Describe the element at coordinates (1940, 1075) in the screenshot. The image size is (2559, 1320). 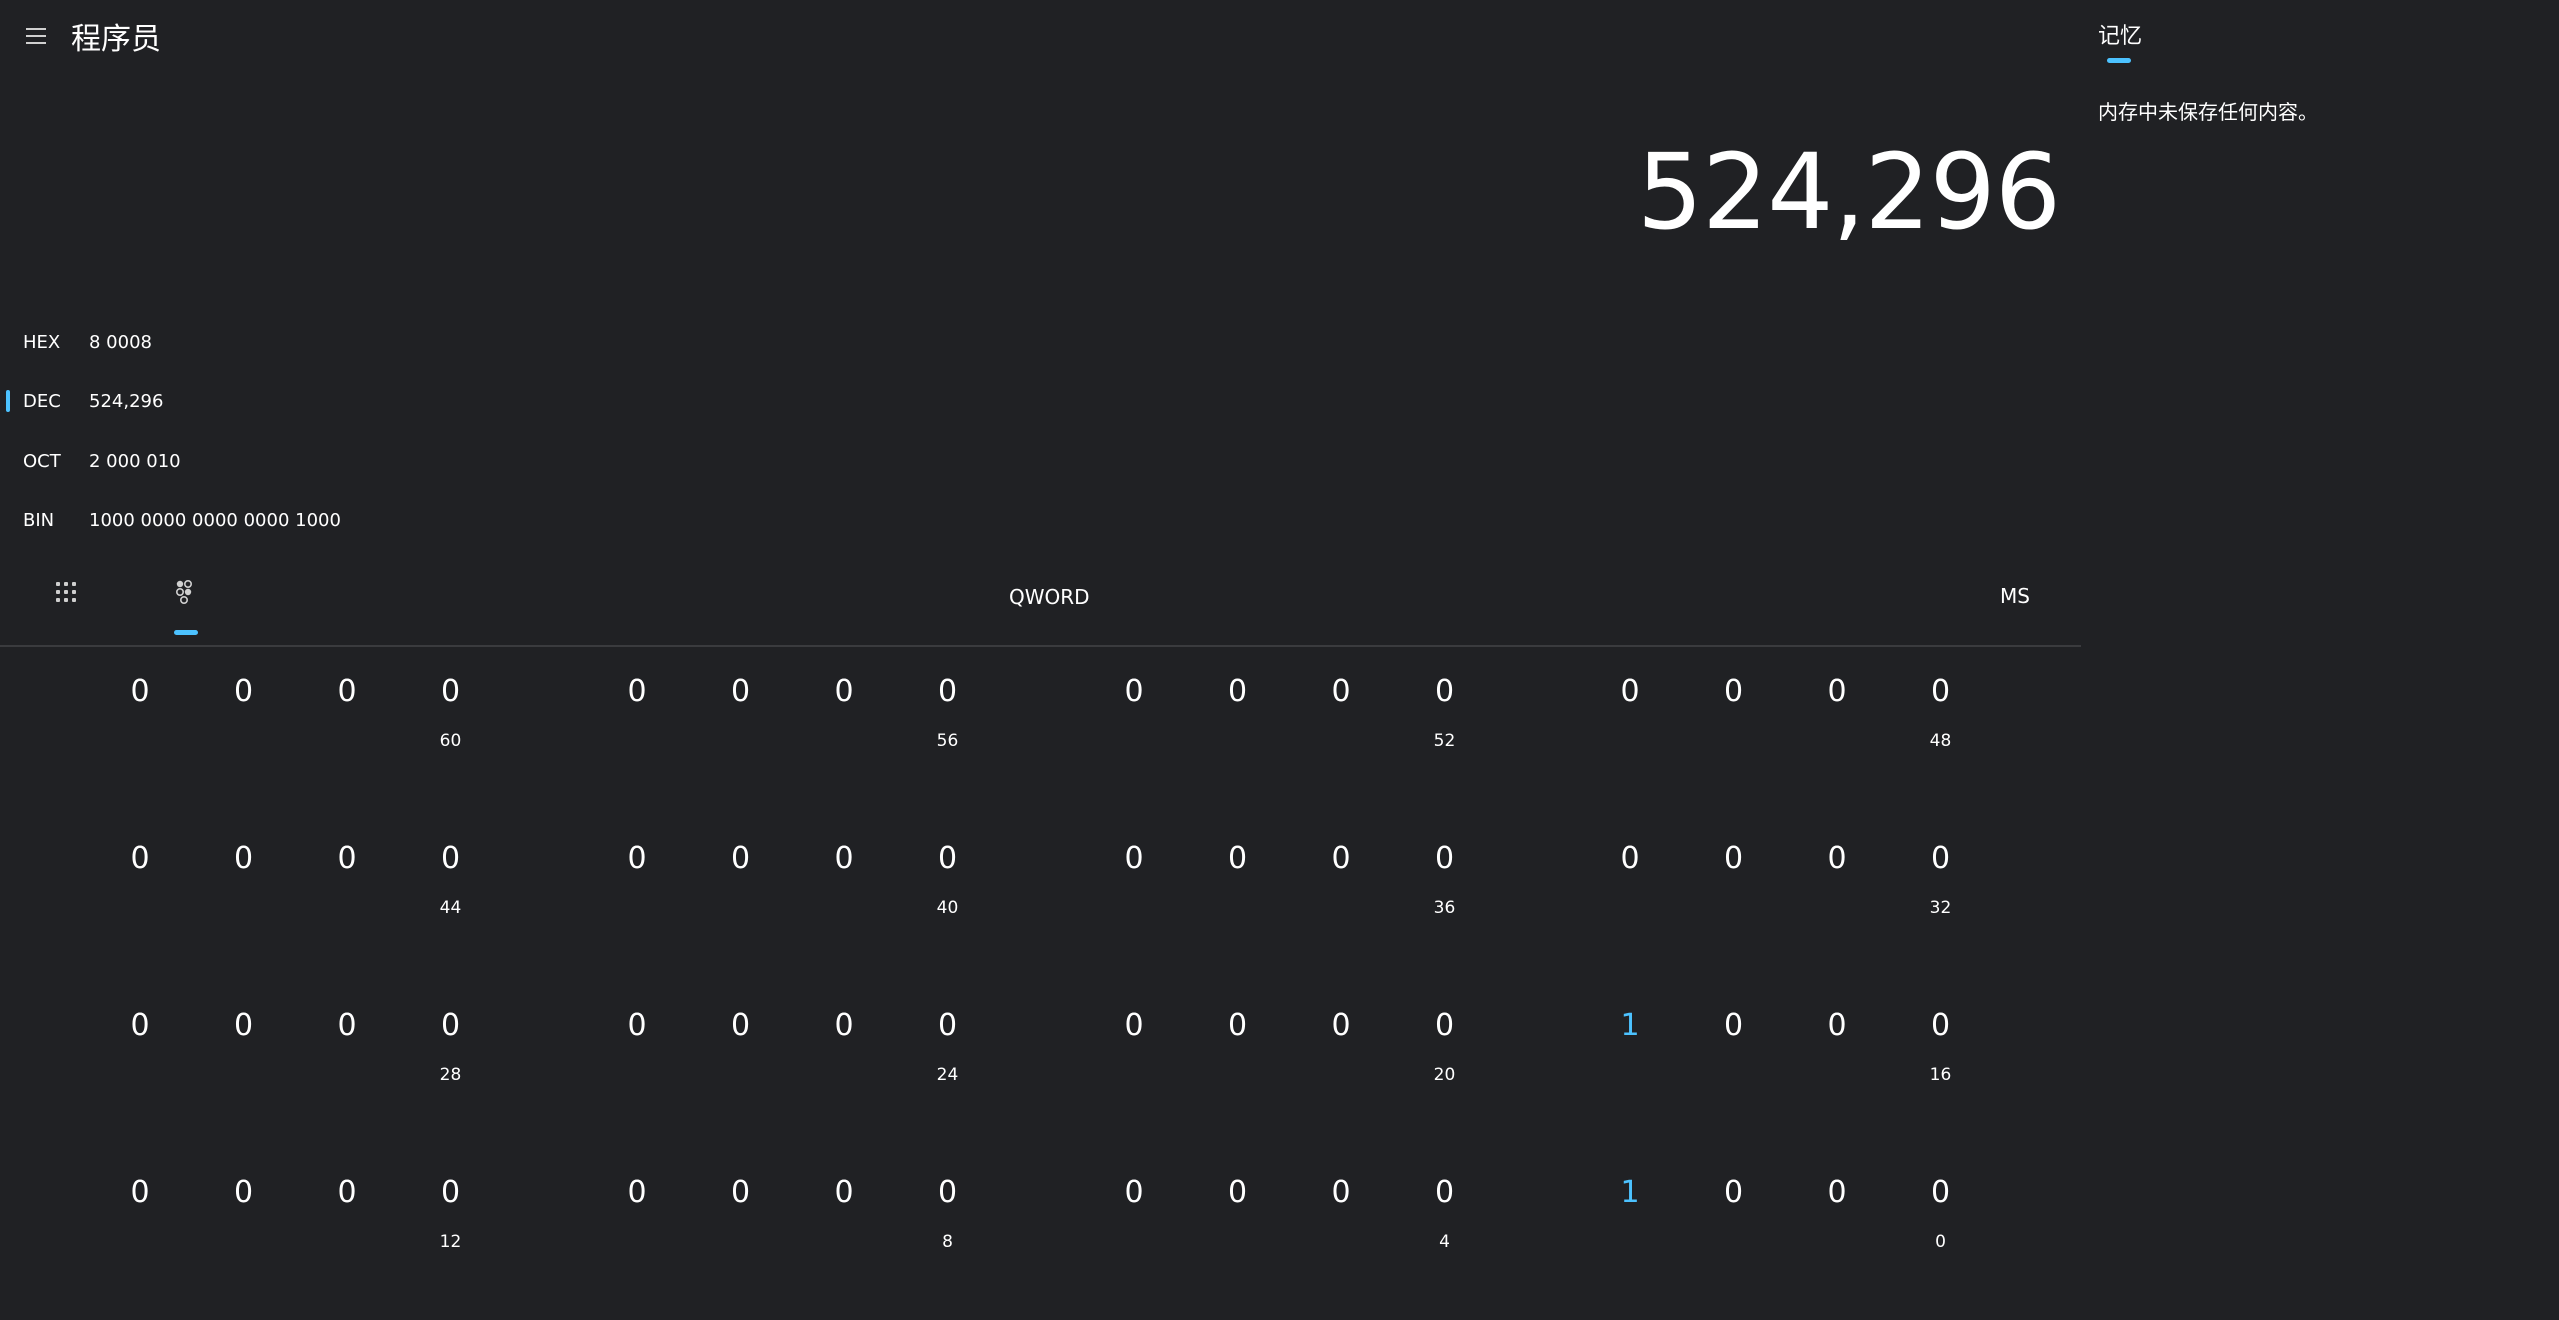
I see `bit-position-label: 16` at that location.